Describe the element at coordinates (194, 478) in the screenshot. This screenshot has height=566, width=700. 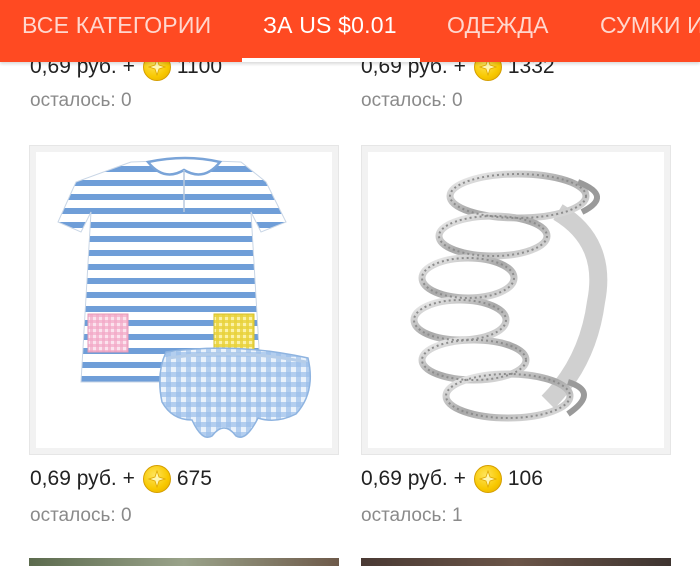
I see `coins-amount: 675` at that location.